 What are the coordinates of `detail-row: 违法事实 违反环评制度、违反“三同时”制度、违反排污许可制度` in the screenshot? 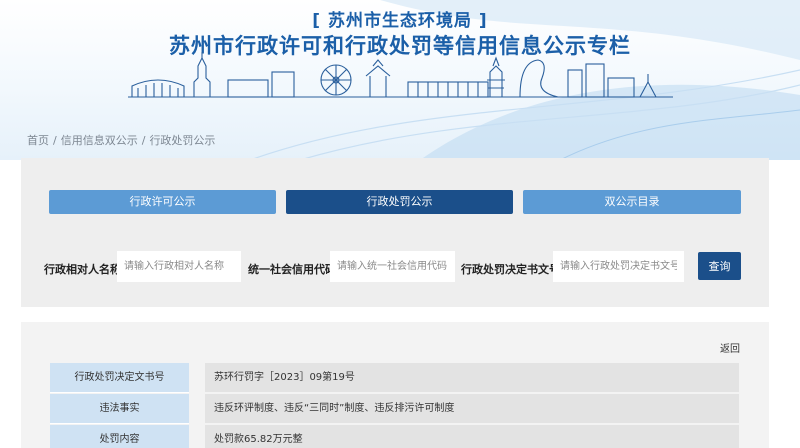 It's located at (394, 409).